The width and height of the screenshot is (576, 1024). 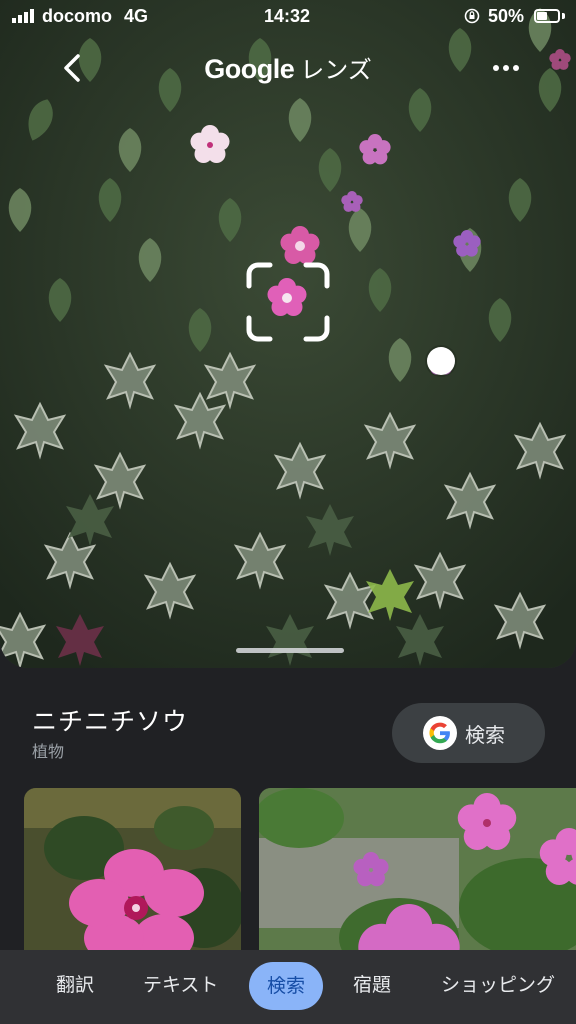 I want to click on app-title-brand: Google, so click(x=249, y=69).